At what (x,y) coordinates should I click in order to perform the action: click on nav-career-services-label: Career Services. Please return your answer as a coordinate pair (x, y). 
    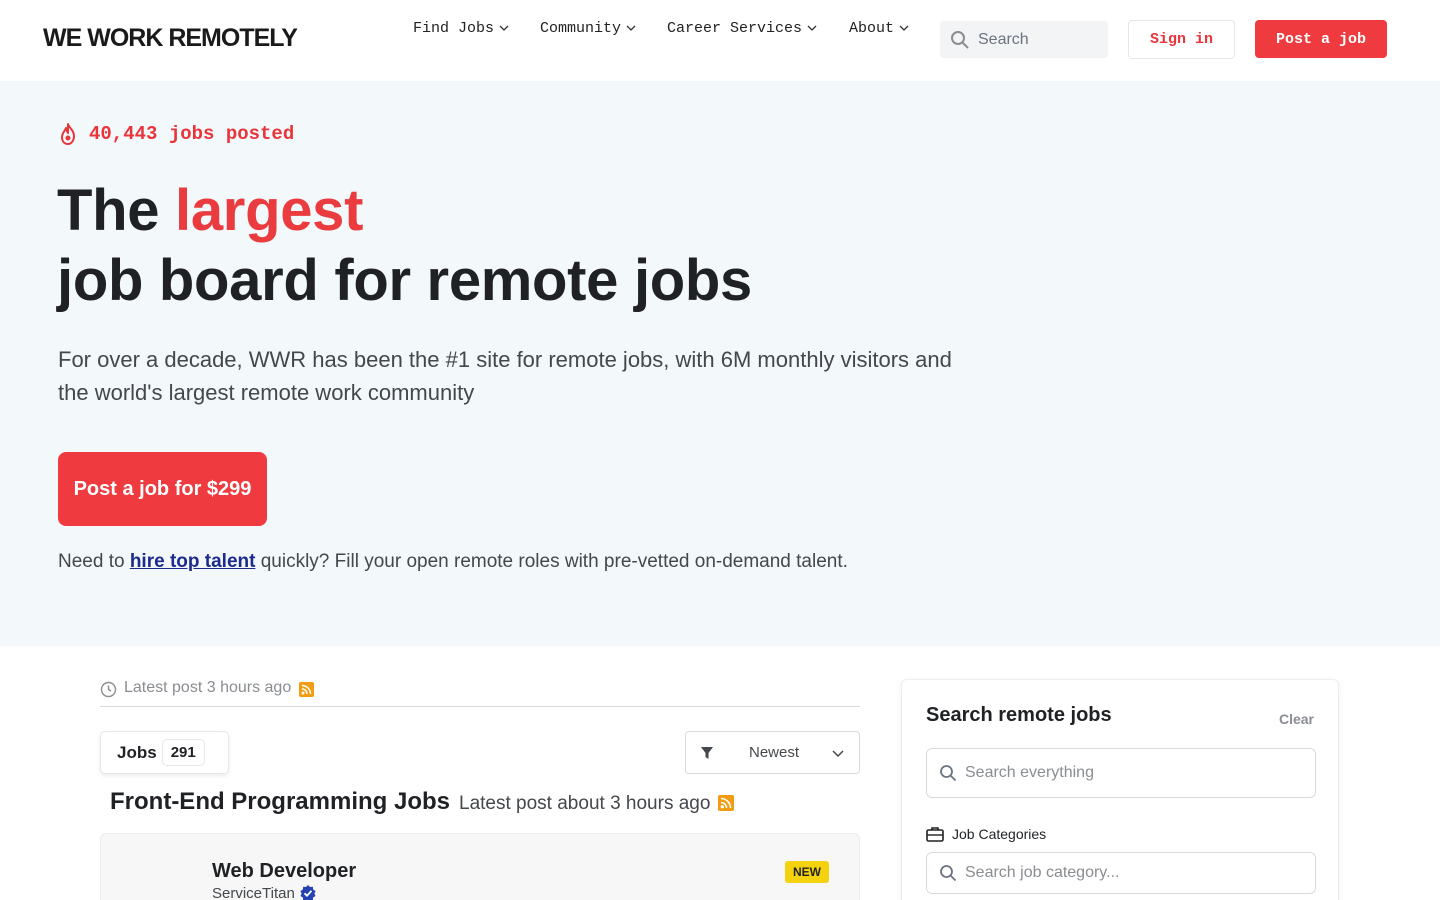
    Looking at the image, I should click on (735, 28).